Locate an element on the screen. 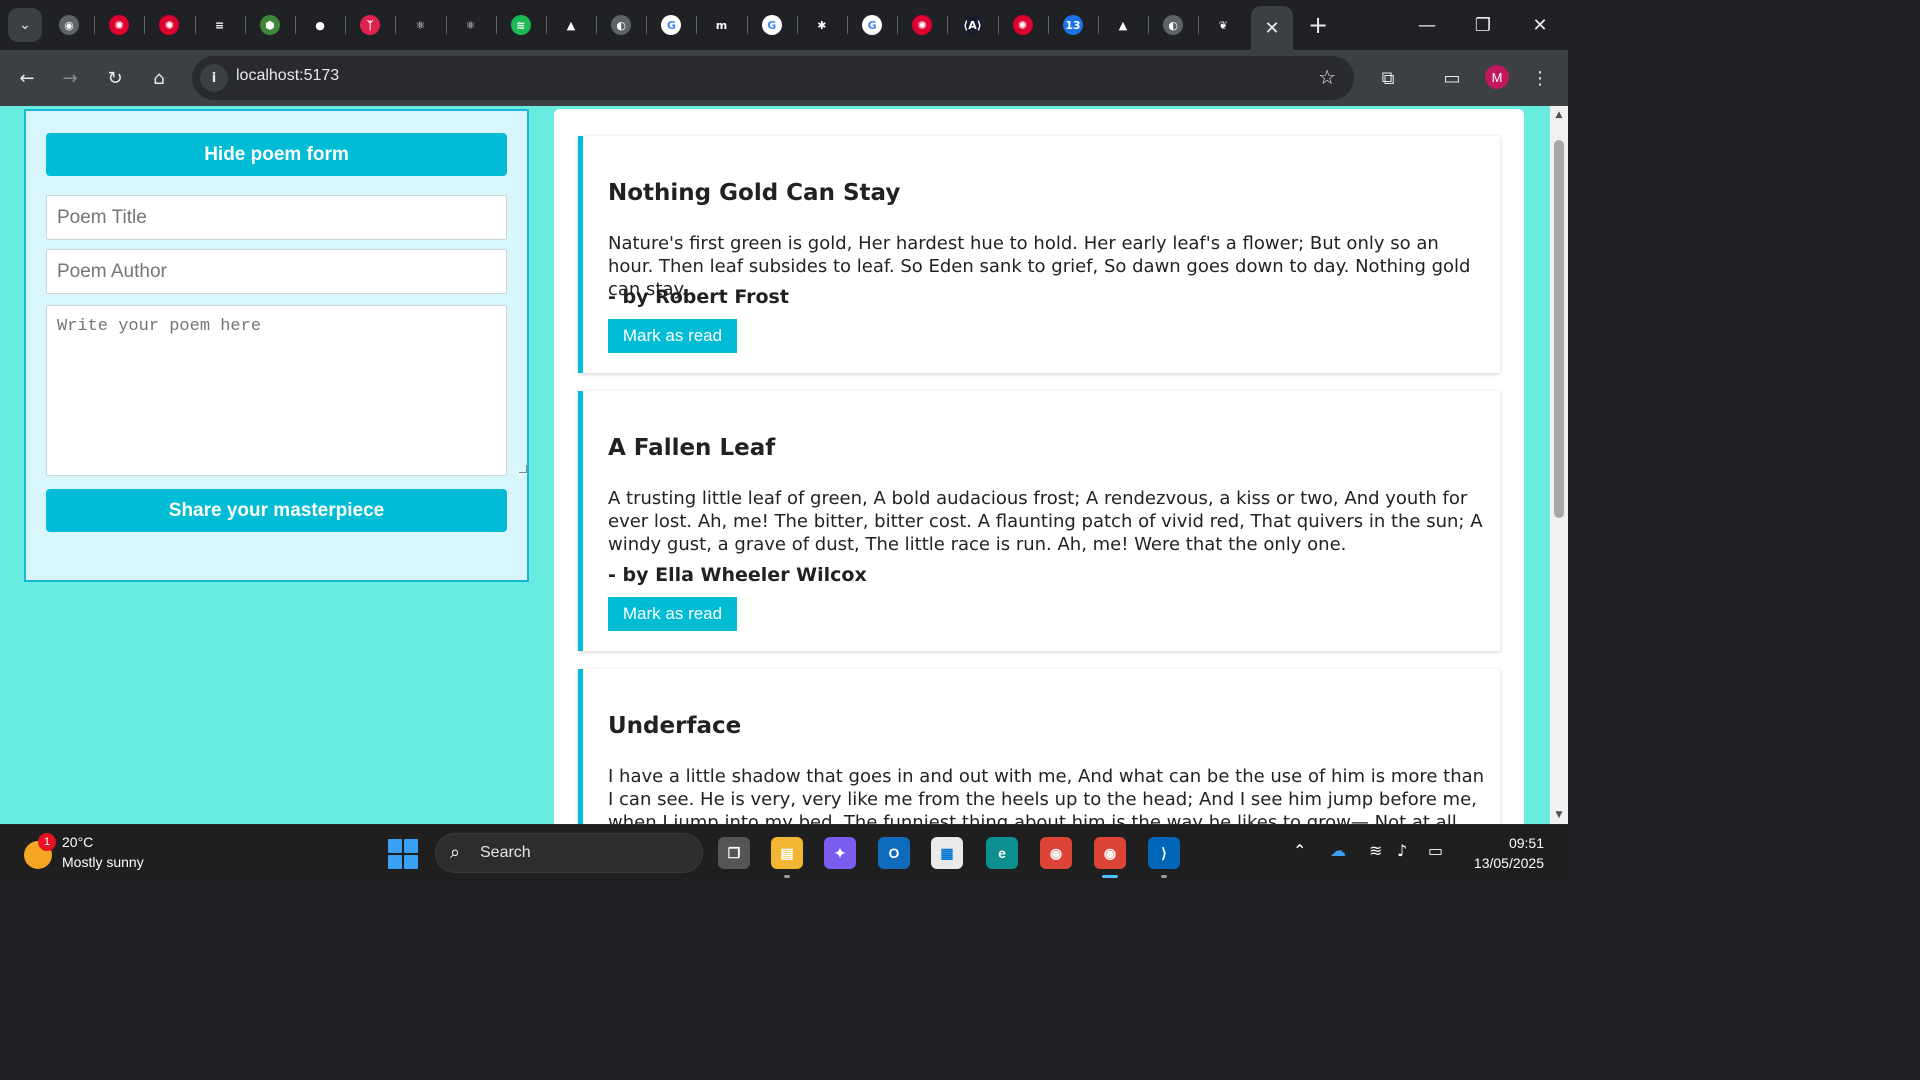 The width and height of the screenshot is (1920, 1080). close-window-button: ✕ is located at coordinates (1540, 25).